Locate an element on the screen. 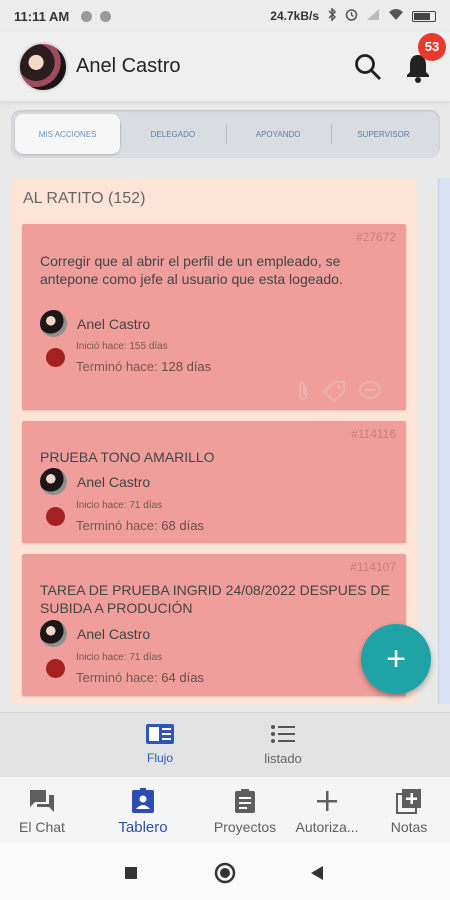 The image size is (450, 900). battery-icon is located at coordinates (424, 16).